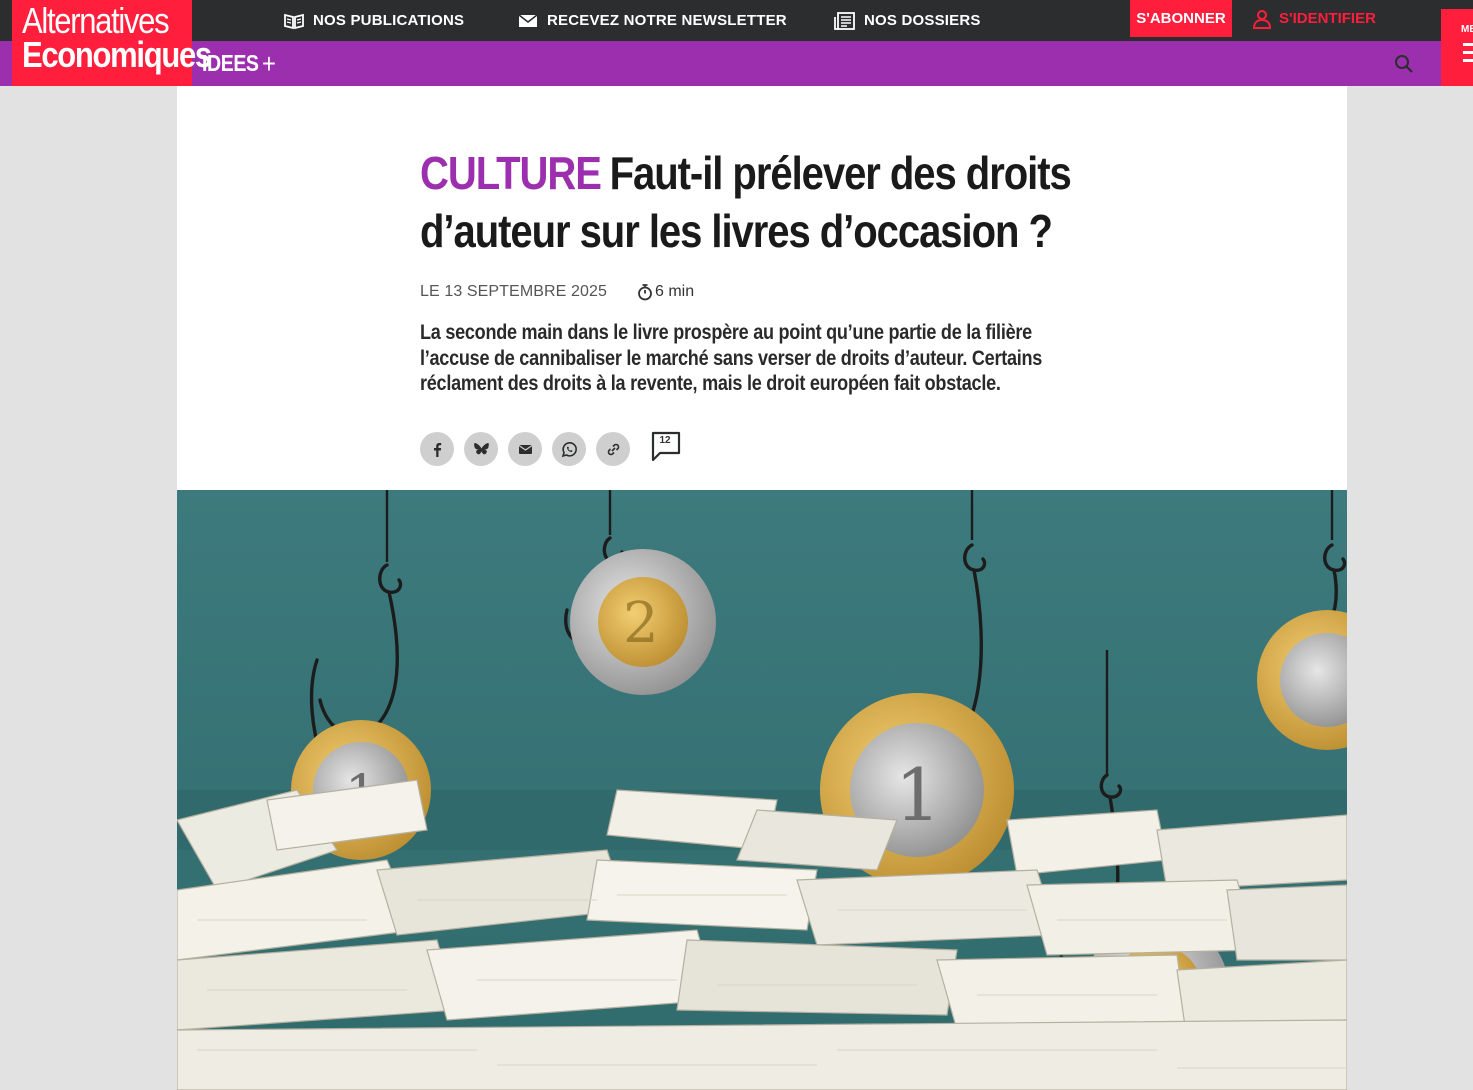  I want to click on envelope-icon, so click(528, 20).